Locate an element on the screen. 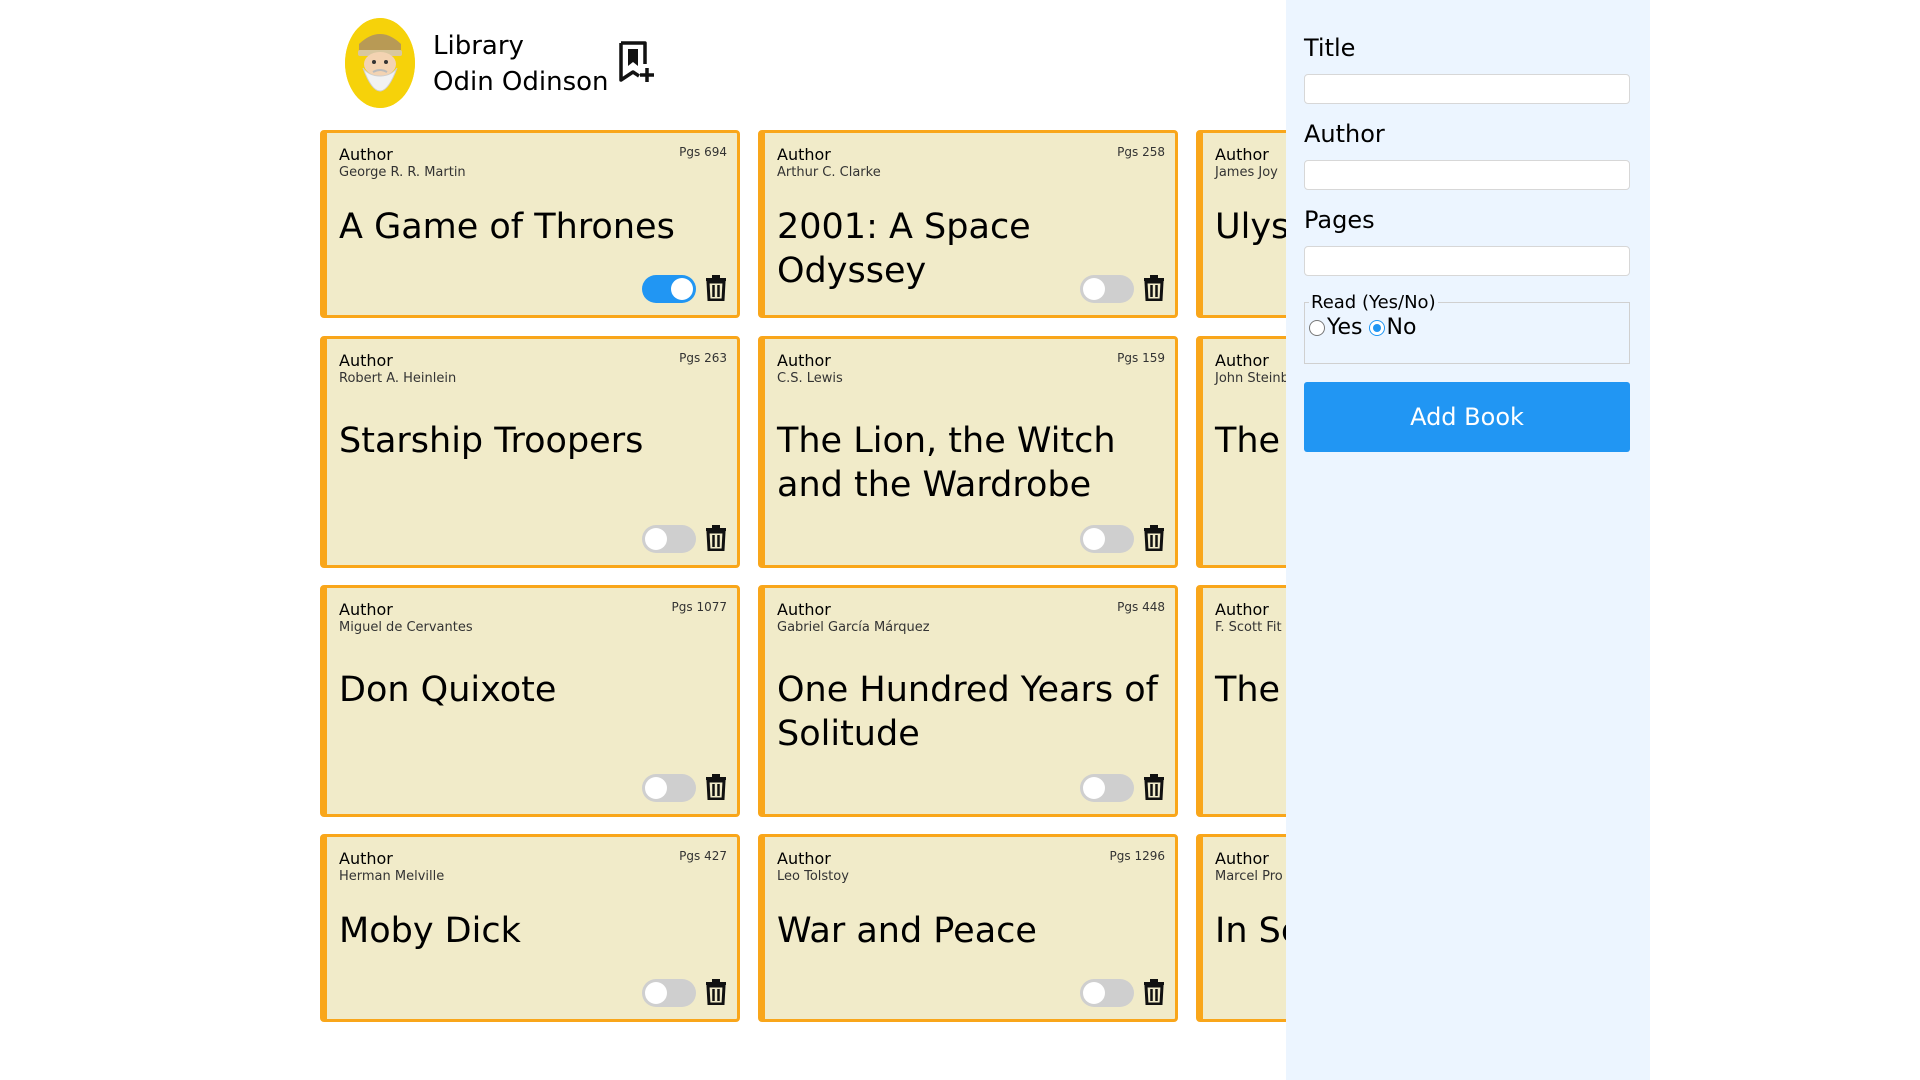 This screenshot has width=1920, height=1080. author-name: Robert A. Heinlein is located at coordinates (398, 378).